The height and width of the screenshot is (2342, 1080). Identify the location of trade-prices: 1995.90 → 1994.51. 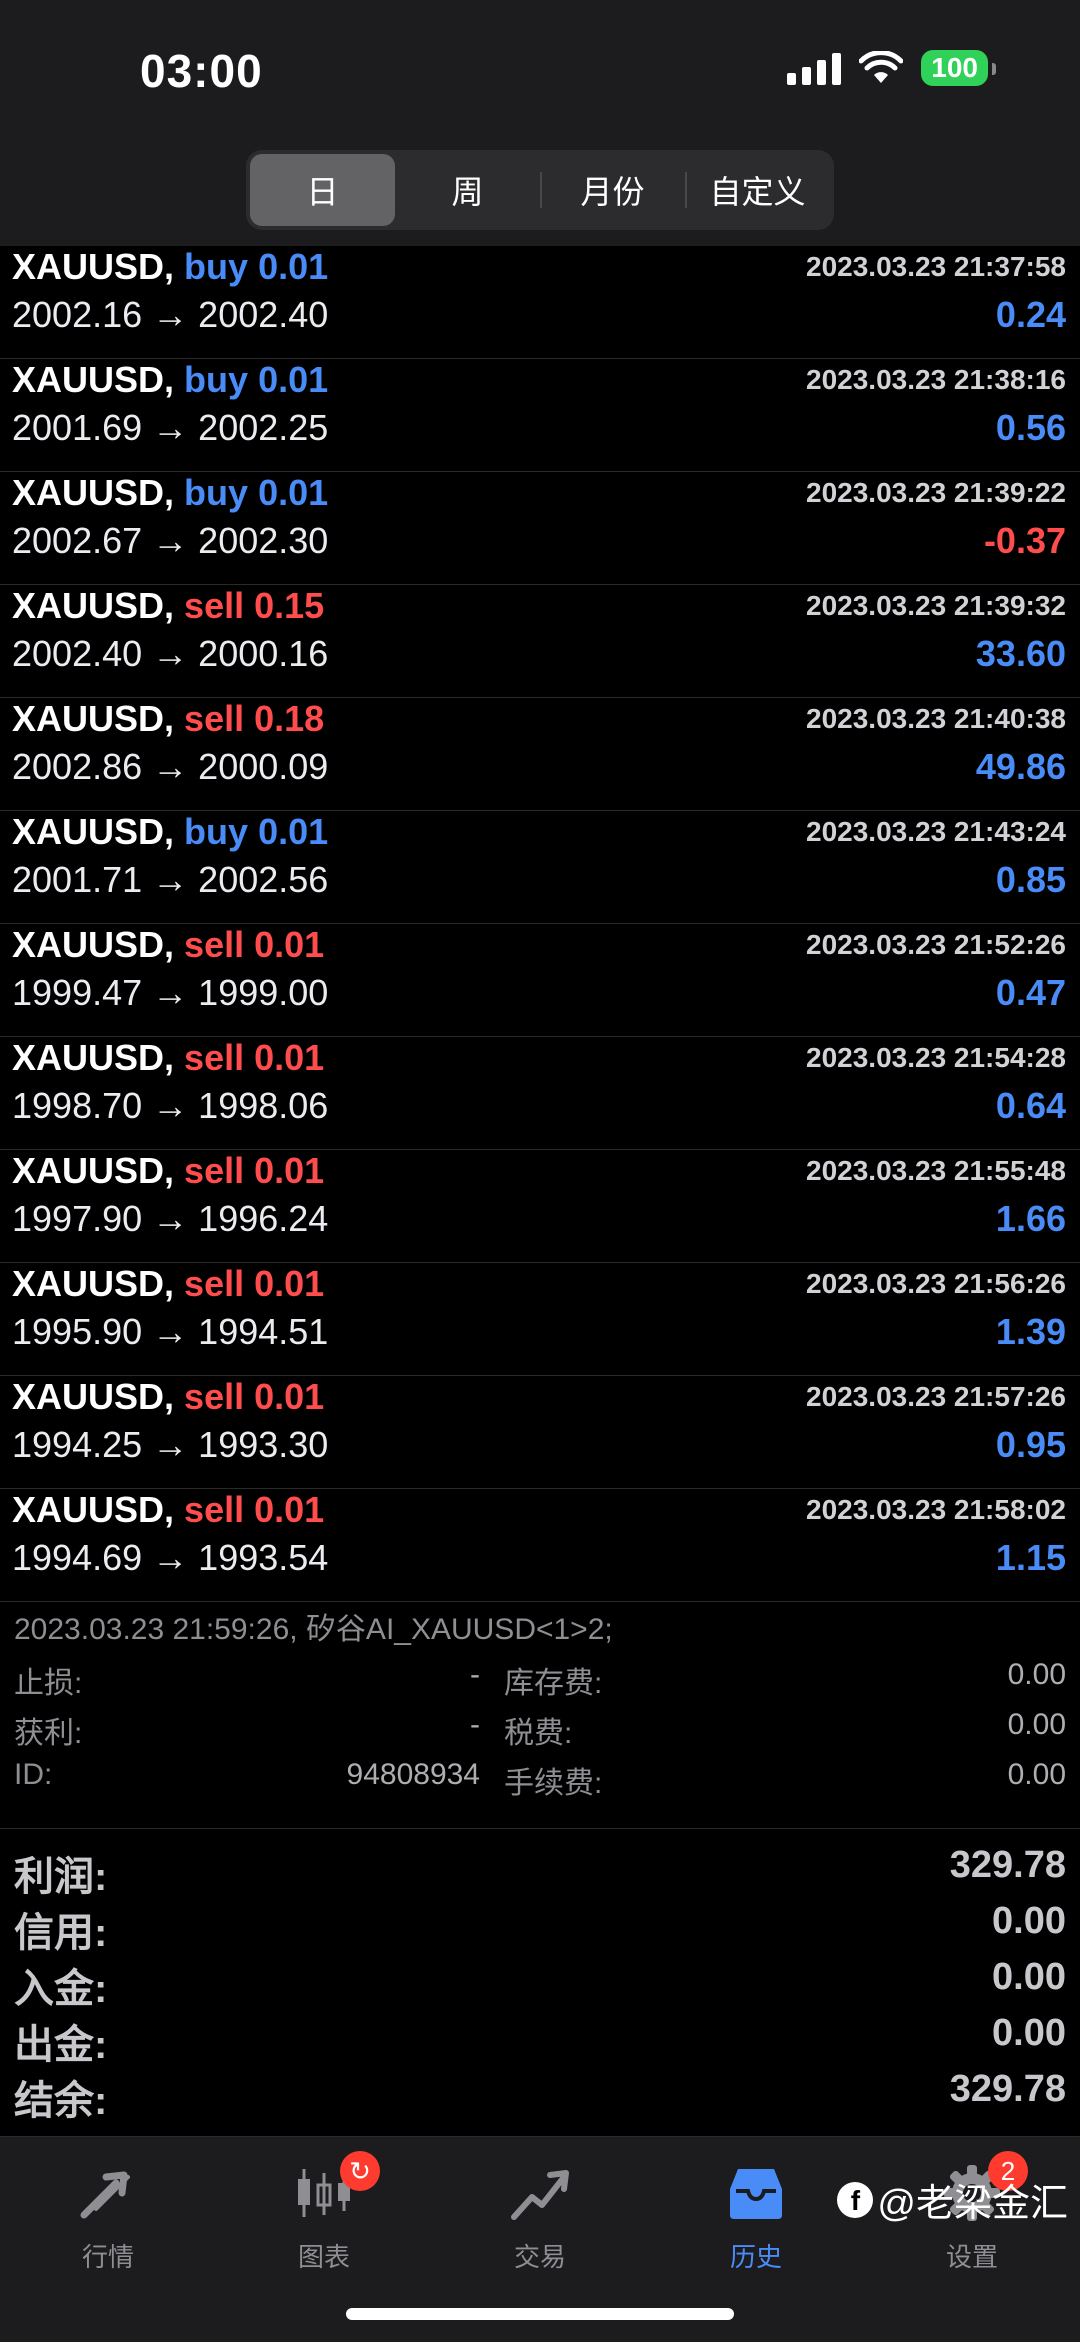
(170, 1332).